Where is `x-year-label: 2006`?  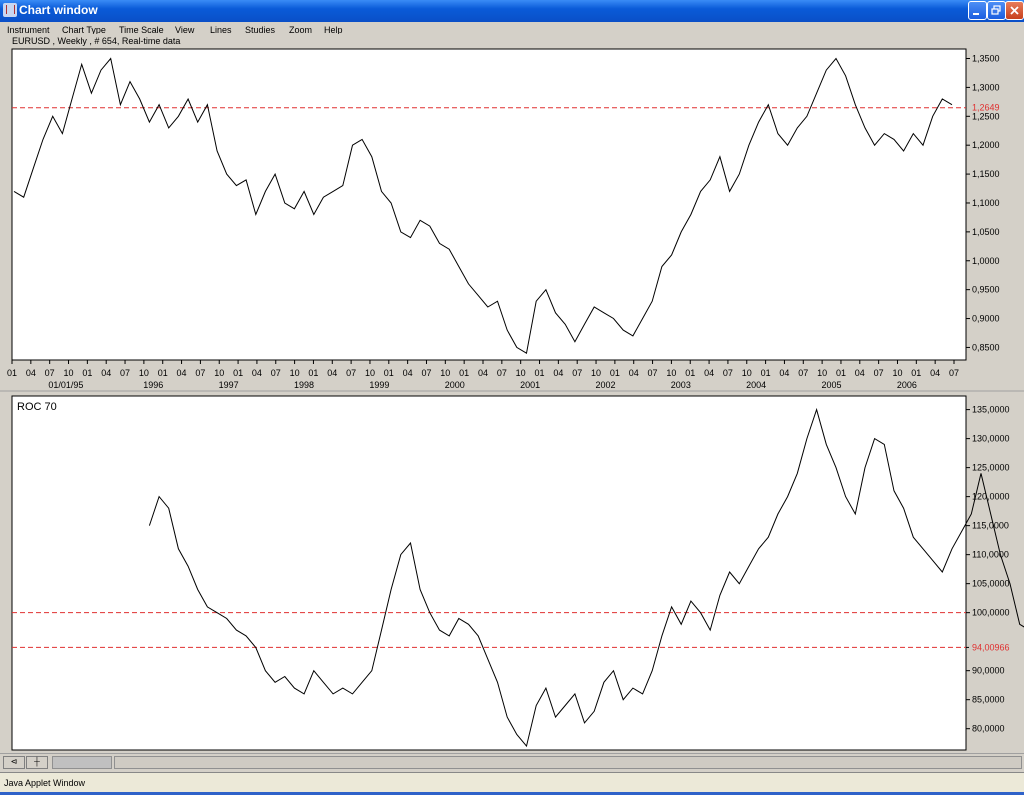
x-year-label: 2006 is located at coordinates (907, 385).